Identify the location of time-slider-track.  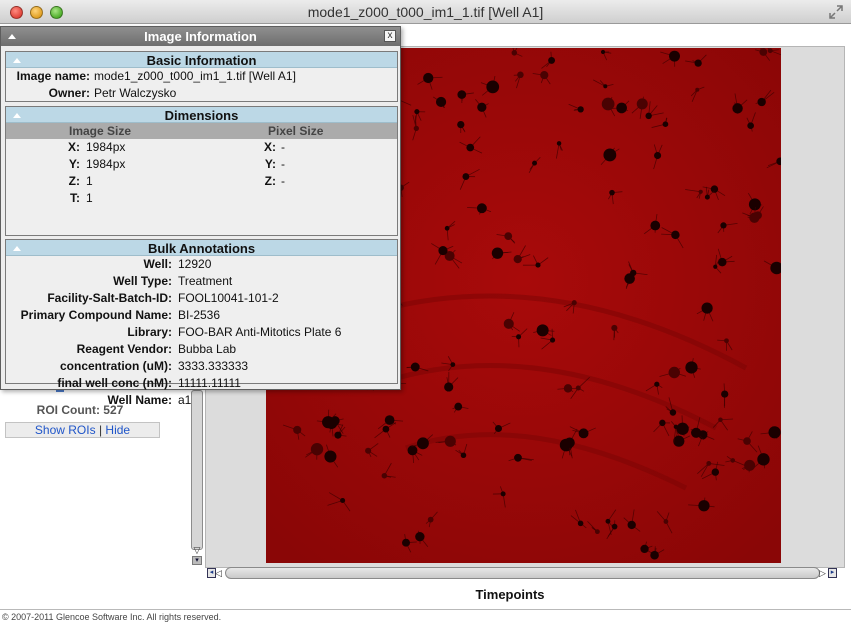
(522, 573).